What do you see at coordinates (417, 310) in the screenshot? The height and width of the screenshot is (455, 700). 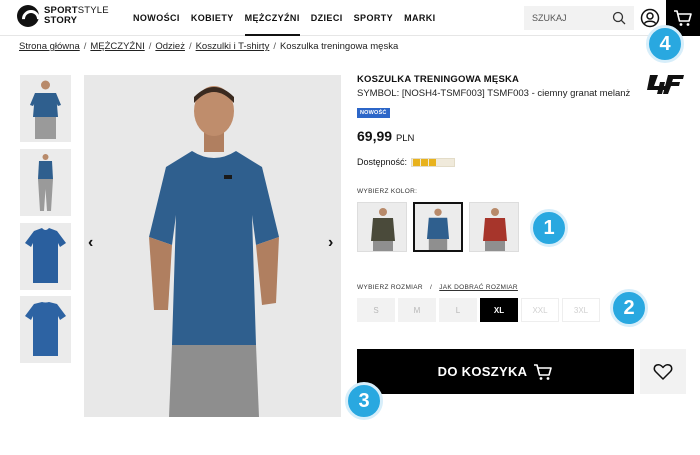 I see `size-option-m: M` at bounding box center [417, 310].